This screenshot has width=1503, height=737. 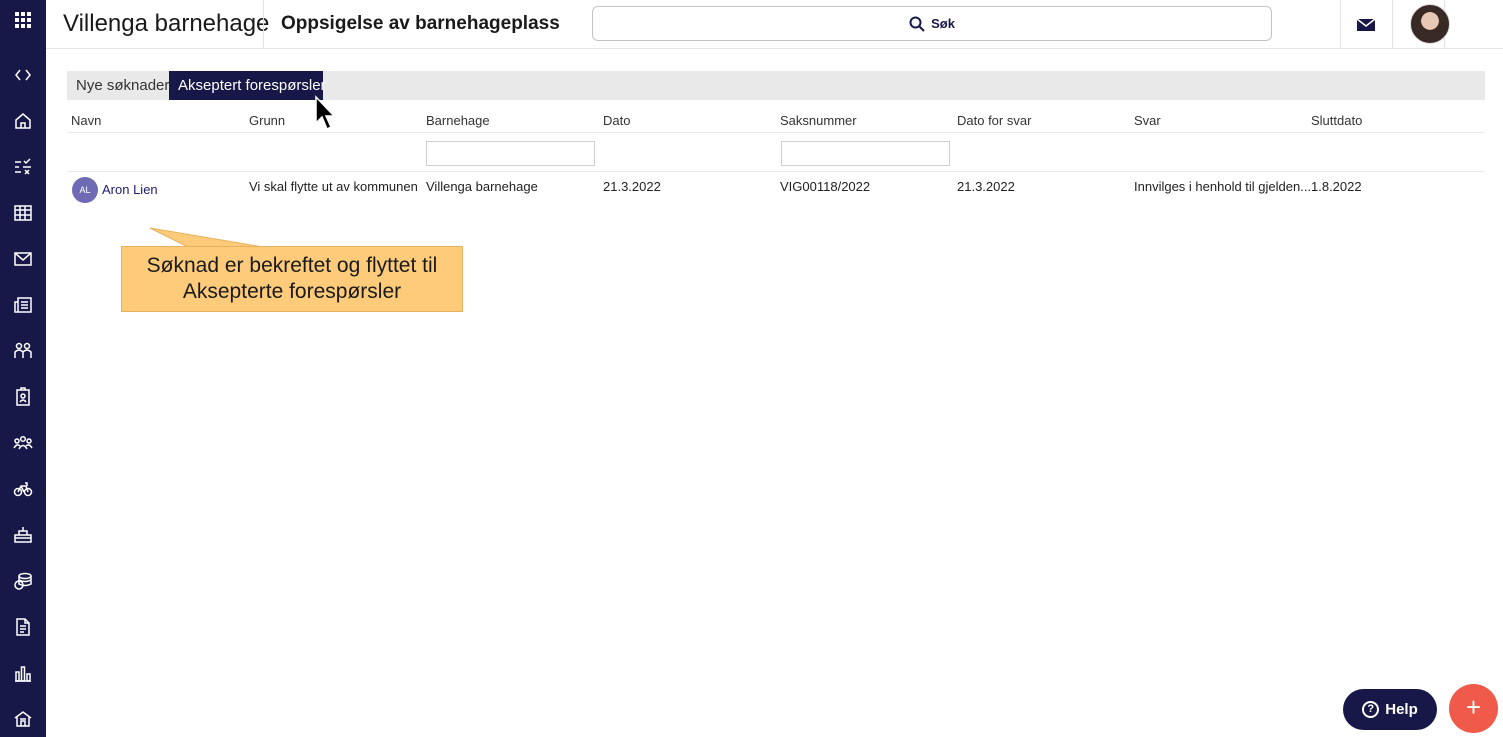 What do you see at coordinates (23, 673) in the screenshot?
I see `stats-icon` at bounding box center [23, 673].